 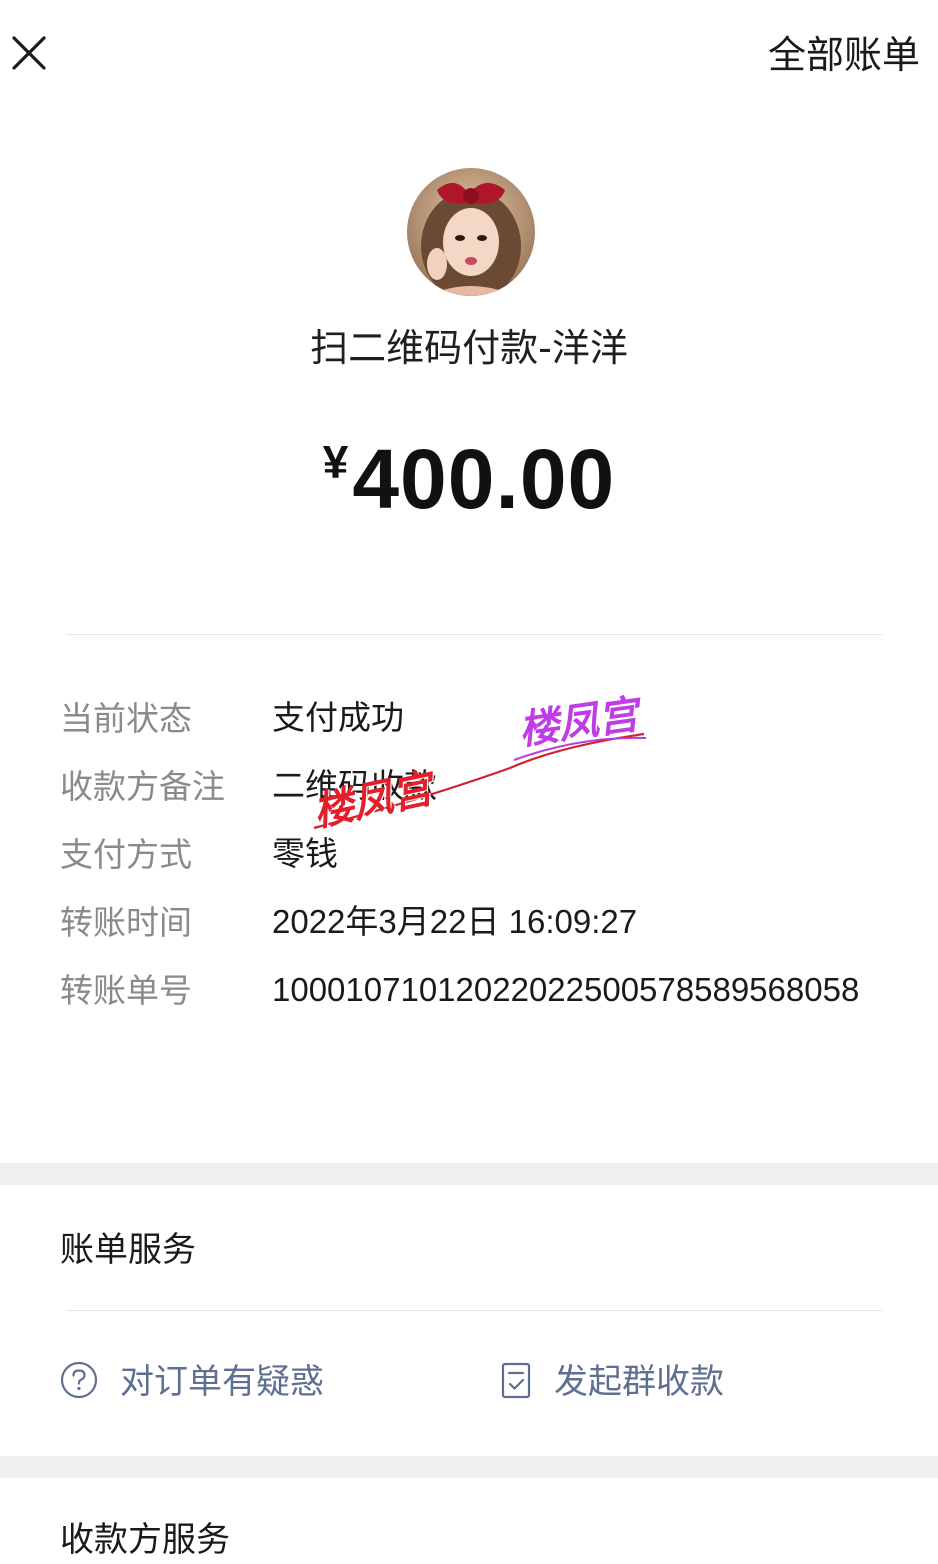 I want to click on detail-row-payment-method: 支付方式 零钱, so click(x=470, y=855).